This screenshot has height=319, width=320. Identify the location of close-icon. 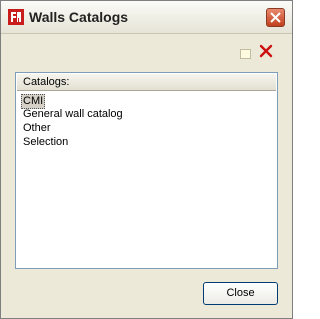
(275, 17).